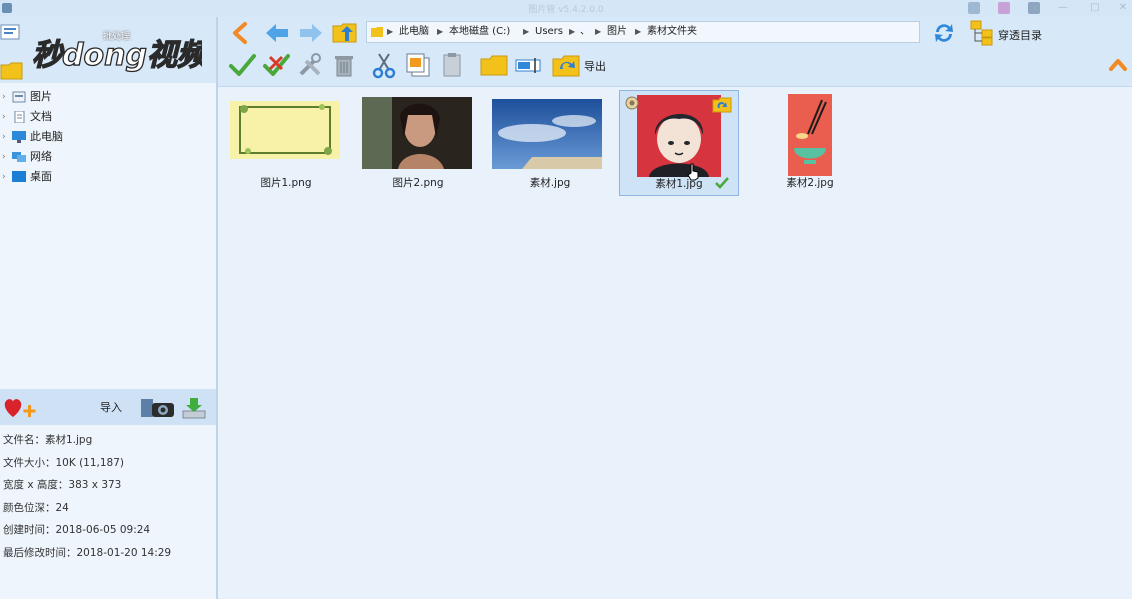 The width and height of the screenshot is (1132, 599). Describe the element at coordinates (276, 65) in the screenshot. I see `deselect-check-icon` at that location.